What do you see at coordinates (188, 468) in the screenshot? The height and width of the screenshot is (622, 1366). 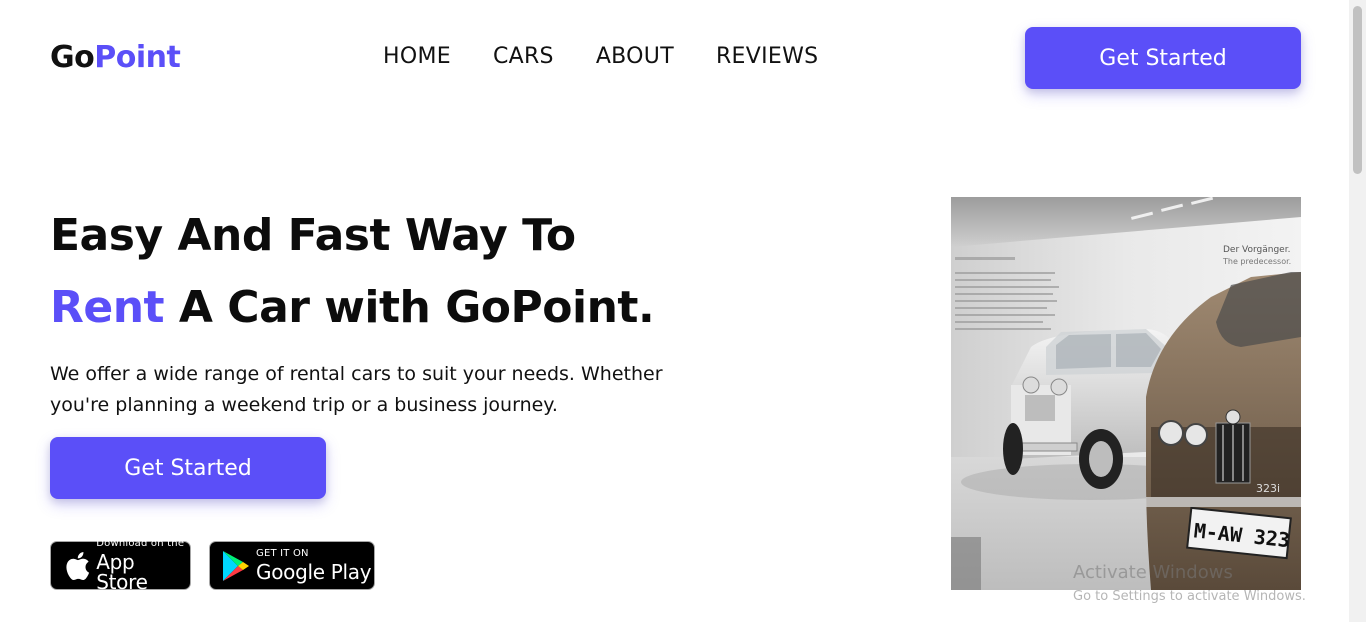 I see `hero-get-started-button: Get Started` at bounding box center [188, 468].